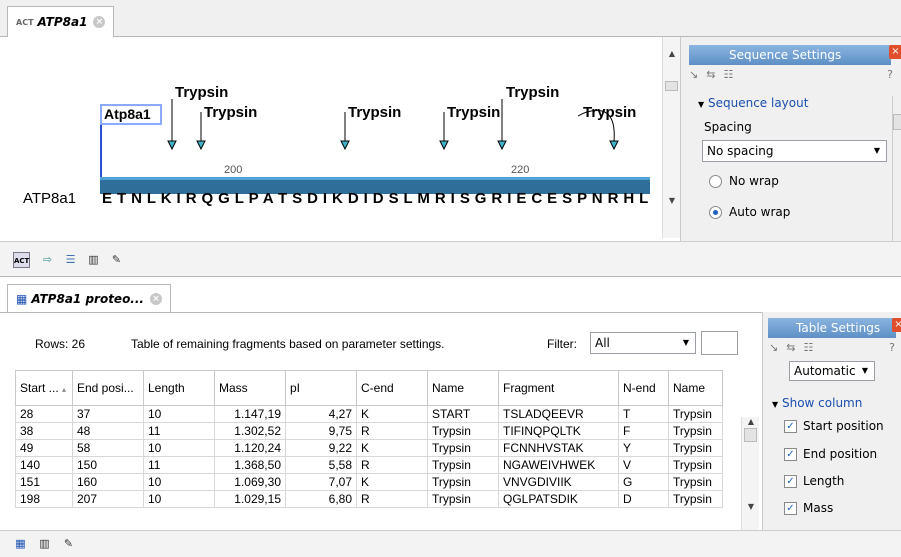 The width and height of the screenshot is (901, 557). Describe the element at coordinates (790, 481) in the screenshot. I see `checkbox-length: ✓` at that location.